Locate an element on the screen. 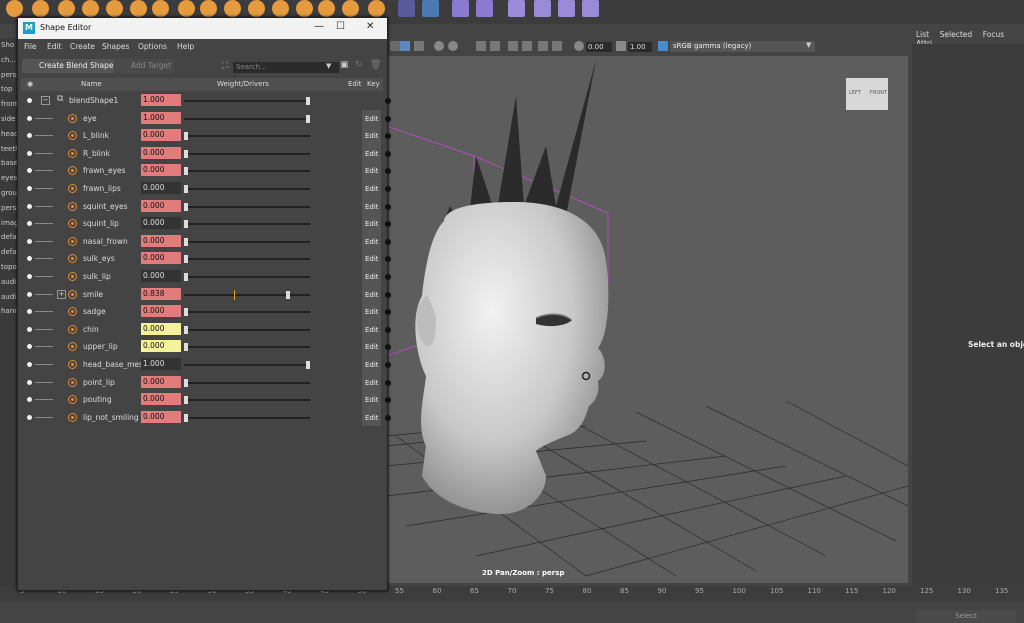  target-row: sadge 0.000 Edit is located at coordinates (206, 312).